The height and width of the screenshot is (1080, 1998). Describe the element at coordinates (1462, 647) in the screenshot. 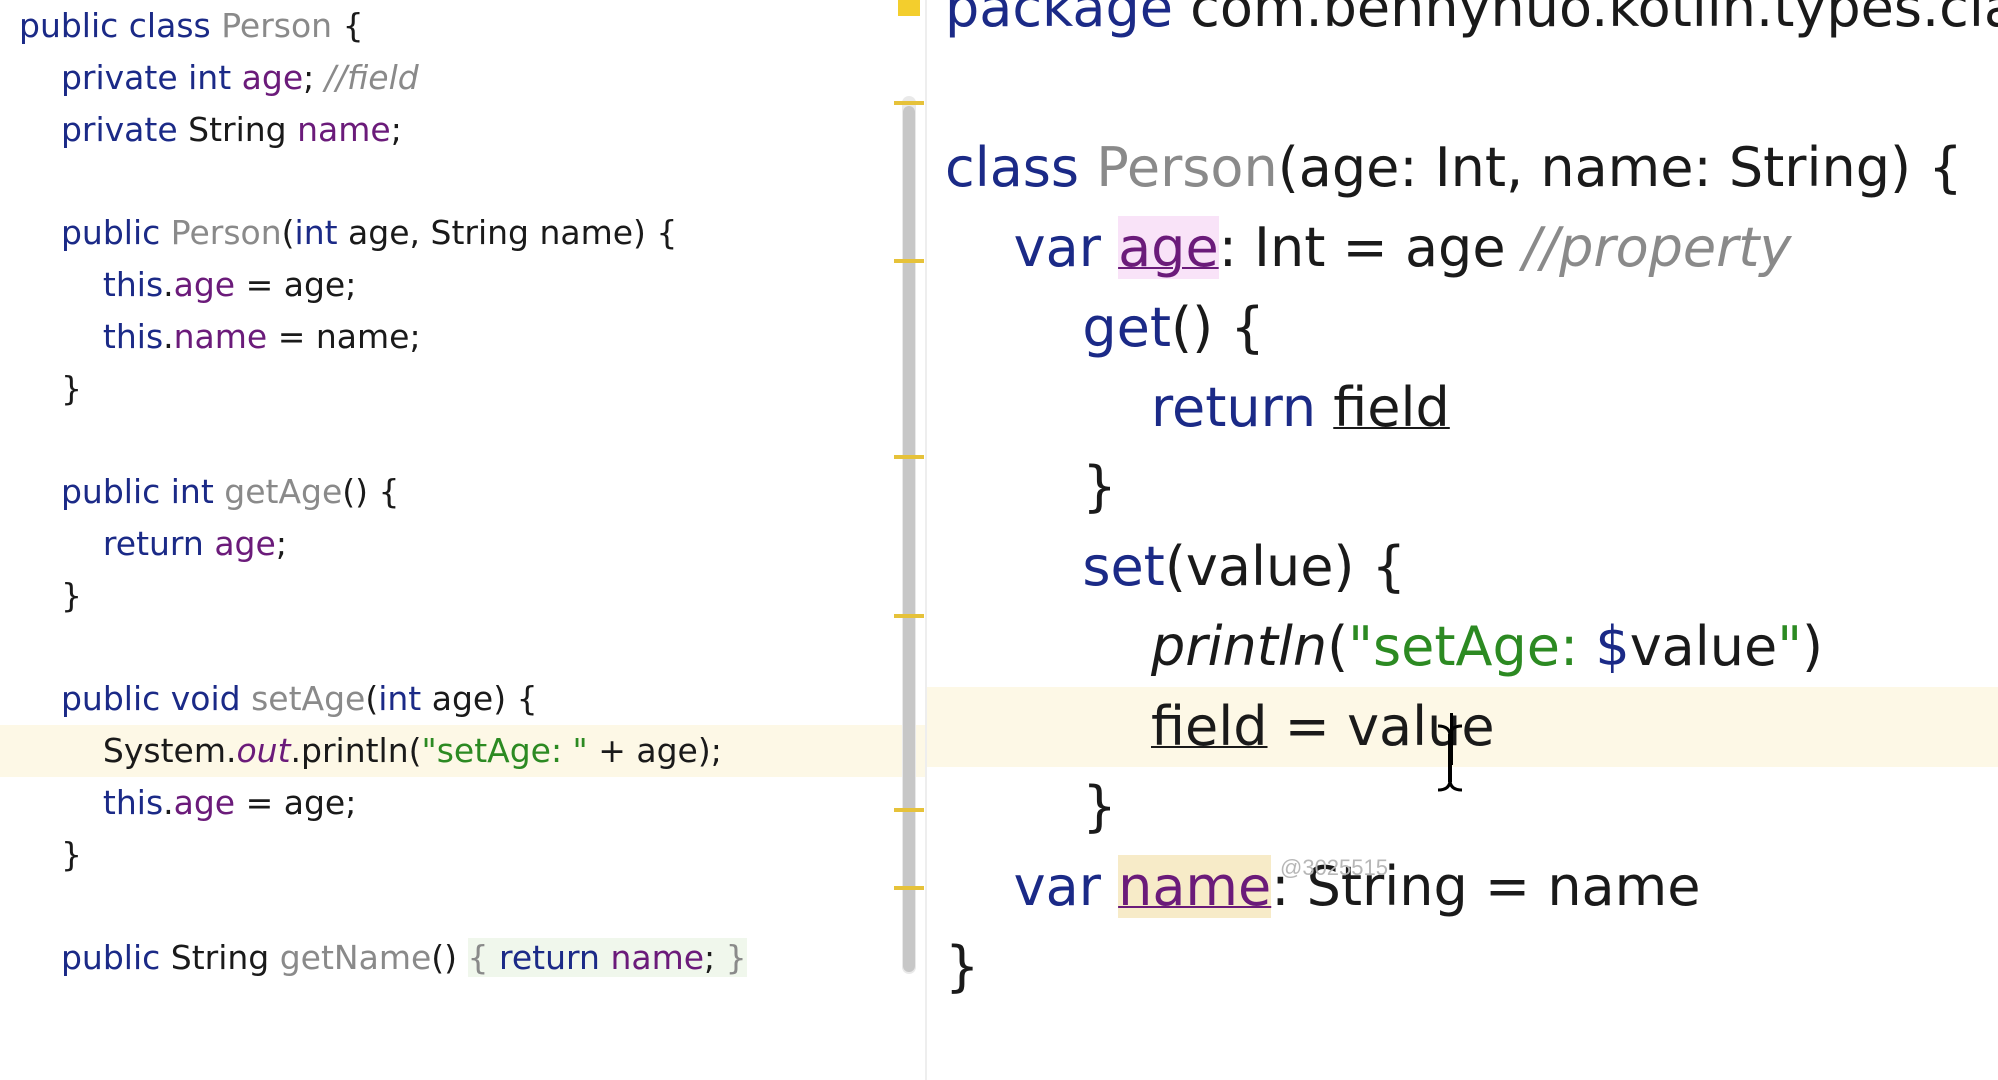

I see `code-line: println("setAge: $value")` at that location.